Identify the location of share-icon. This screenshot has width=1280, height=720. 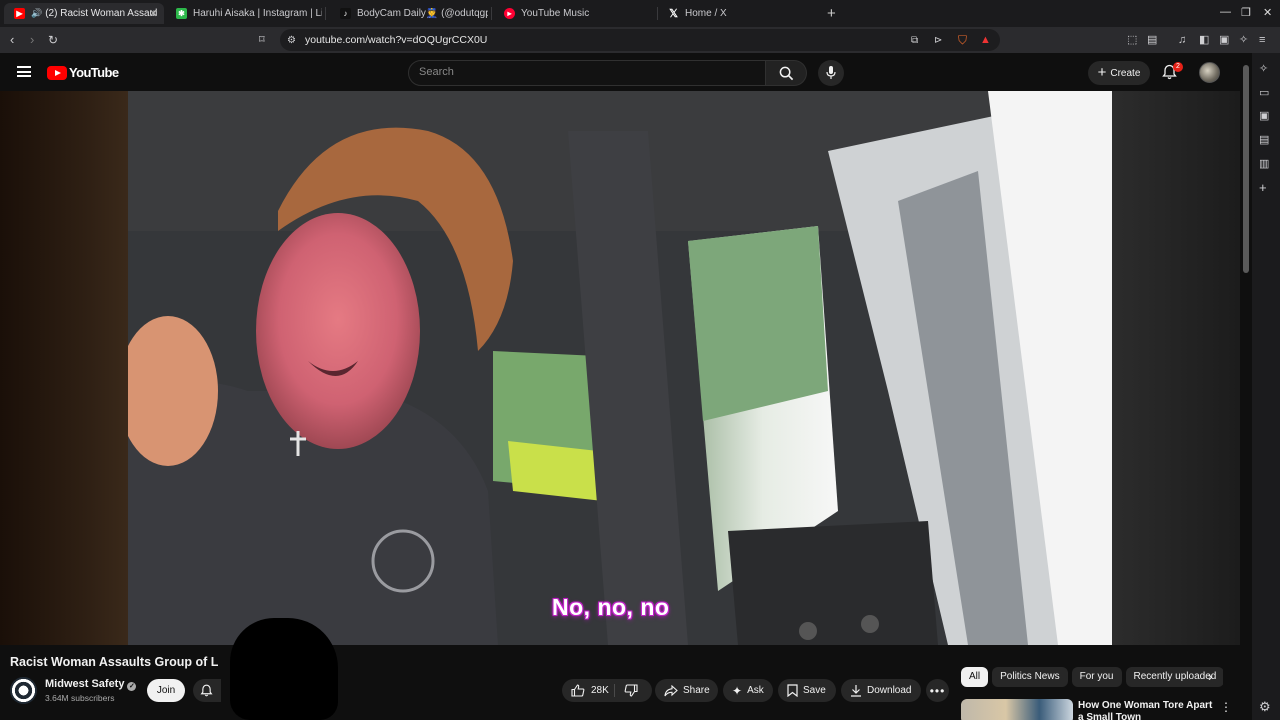
(671, 690).